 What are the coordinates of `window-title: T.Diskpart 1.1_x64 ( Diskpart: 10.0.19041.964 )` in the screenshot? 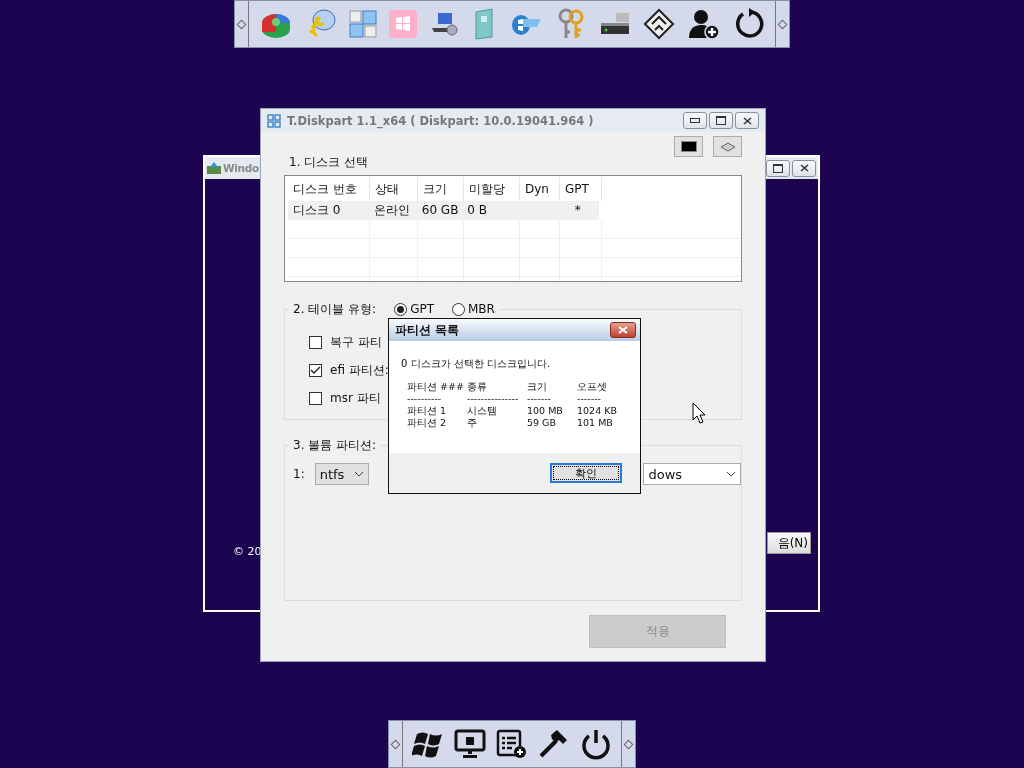 It's located at (440, 120).